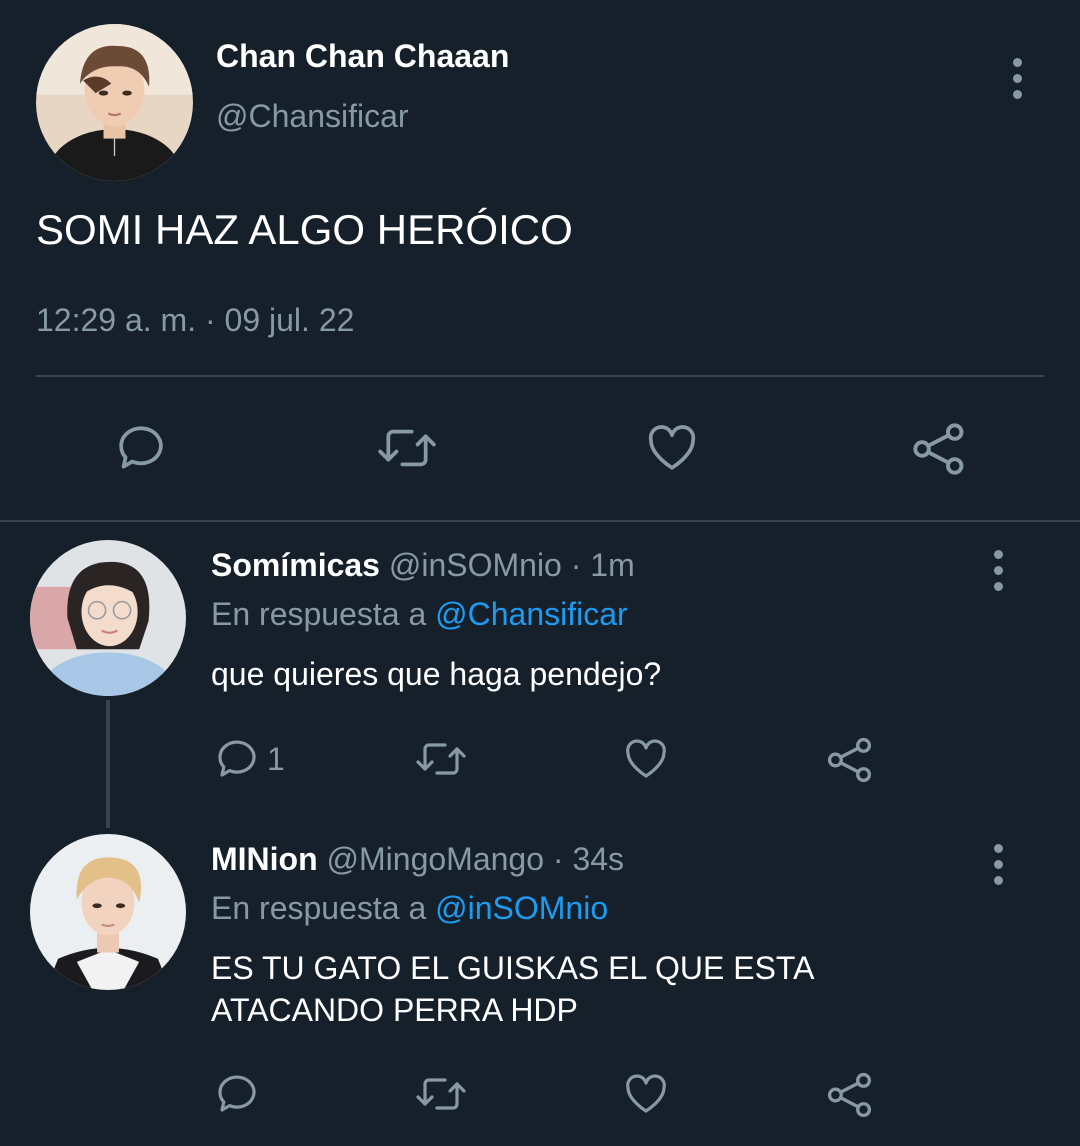 This screenshot has height=1146, width=1080. I want to click on main-display-name: Chan Chan Chaaan, so click(362, 56).